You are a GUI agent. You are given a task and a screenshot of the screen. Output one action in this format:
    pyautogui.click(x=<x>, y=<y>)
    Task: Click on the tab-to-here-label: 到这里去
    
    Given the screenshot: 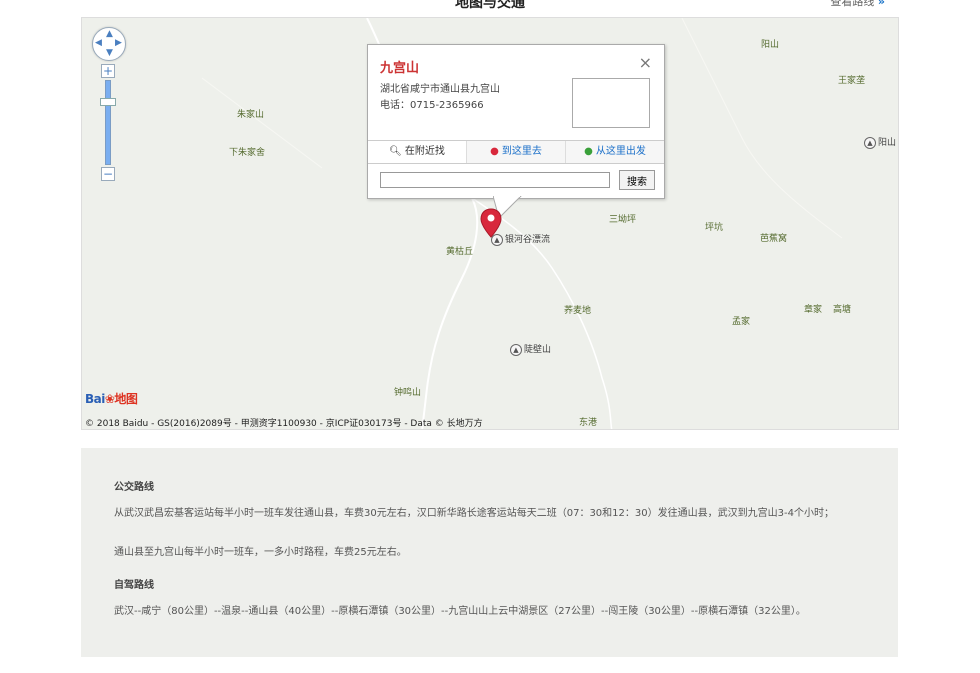 What is the action you would take?
    pyautogui.click(x=521, y=151)
    